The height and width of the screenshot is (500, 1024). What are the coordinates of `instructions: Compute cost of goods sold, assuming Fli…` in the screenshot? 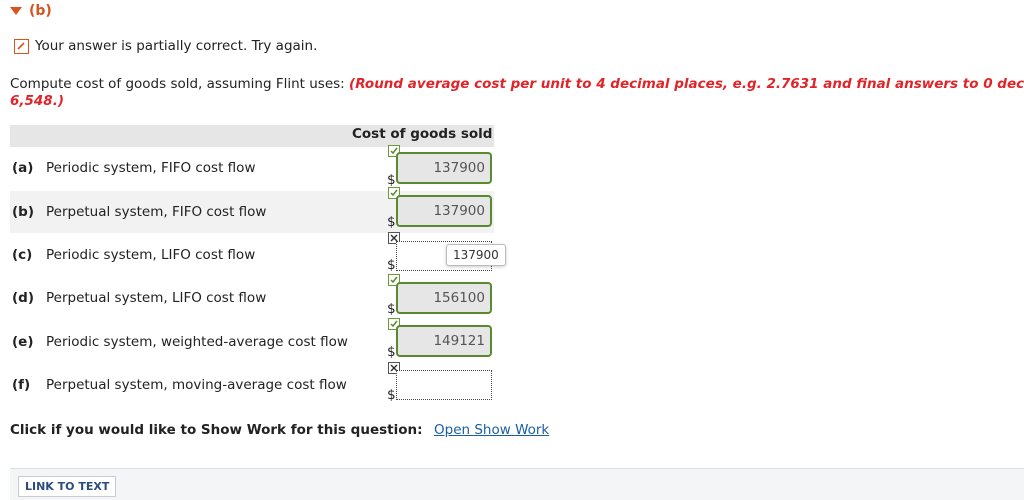 It's located at (517, 93).